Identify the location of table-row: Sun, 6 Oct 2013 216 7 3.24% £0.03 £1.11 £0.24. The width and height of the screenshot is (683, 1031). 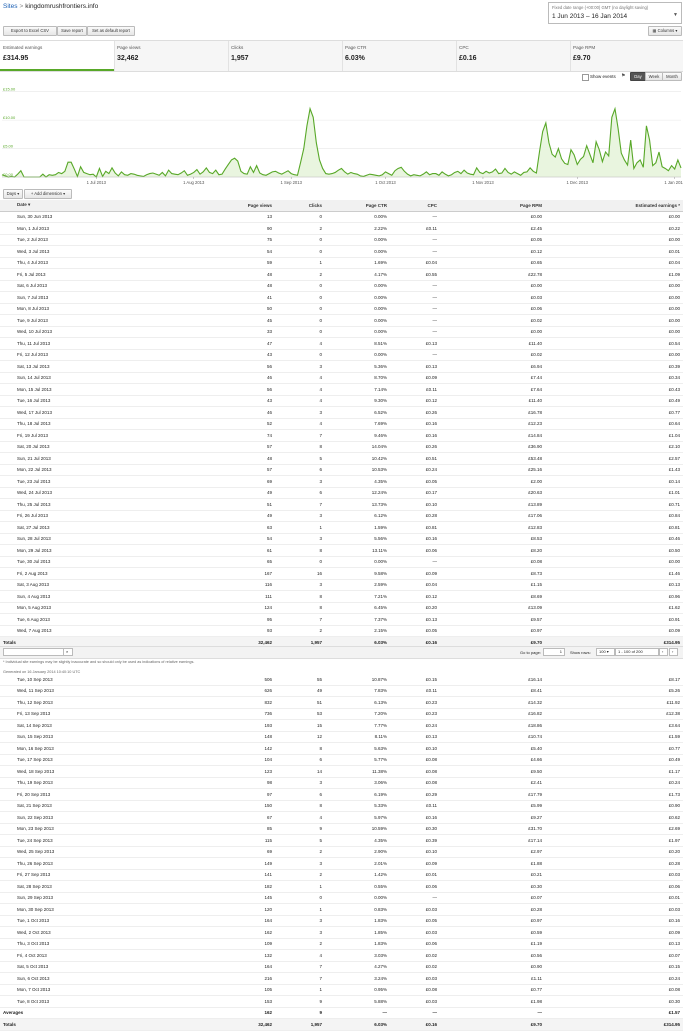
(341, 978).